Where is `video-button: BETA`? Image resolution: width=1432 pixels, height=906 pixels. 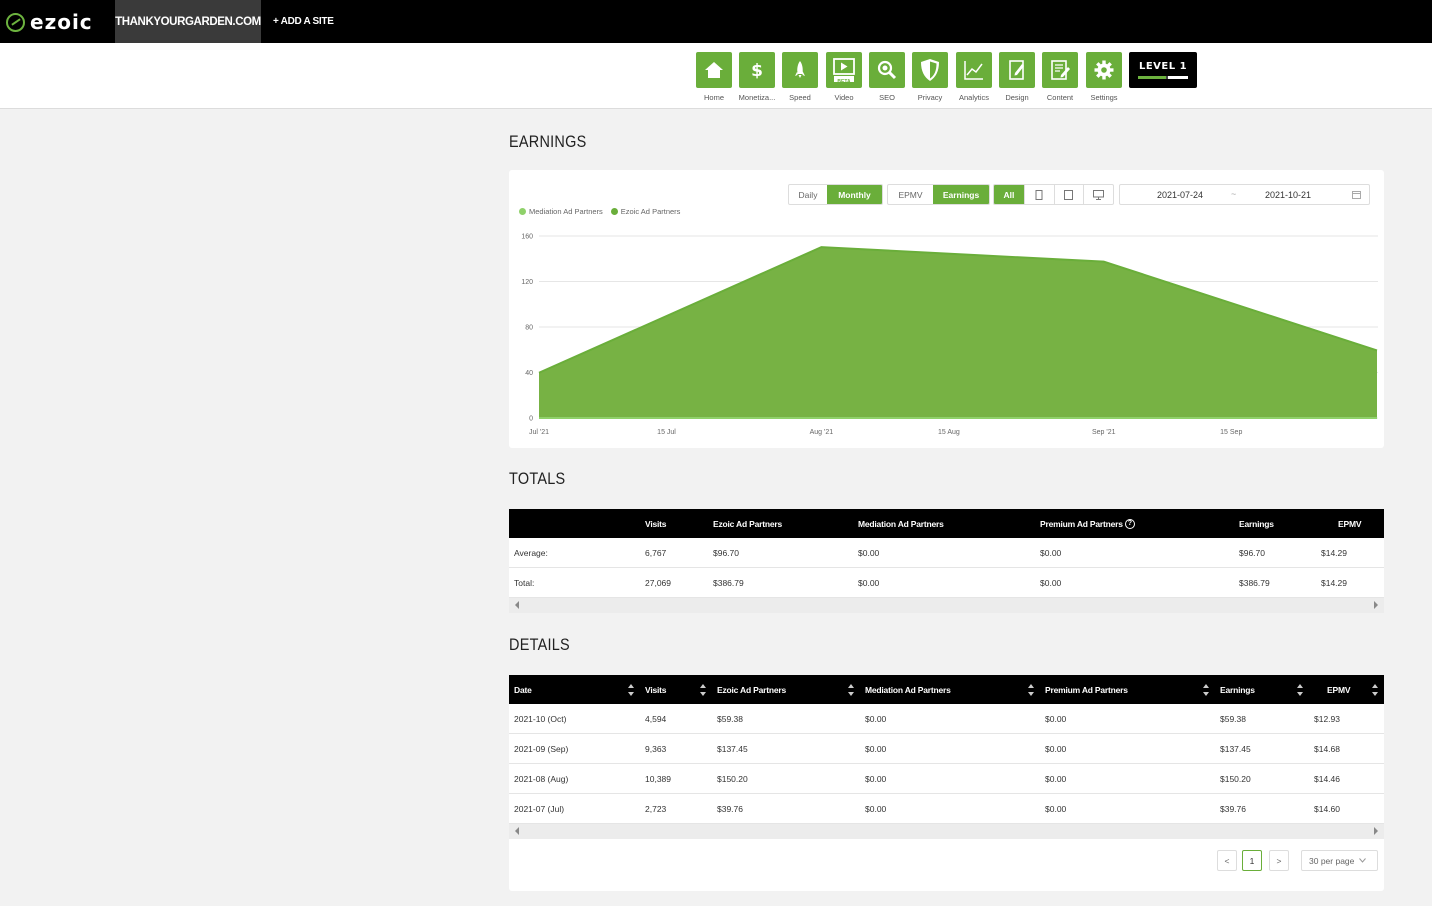
video-button: BETA is located at coordinates (844, 70).